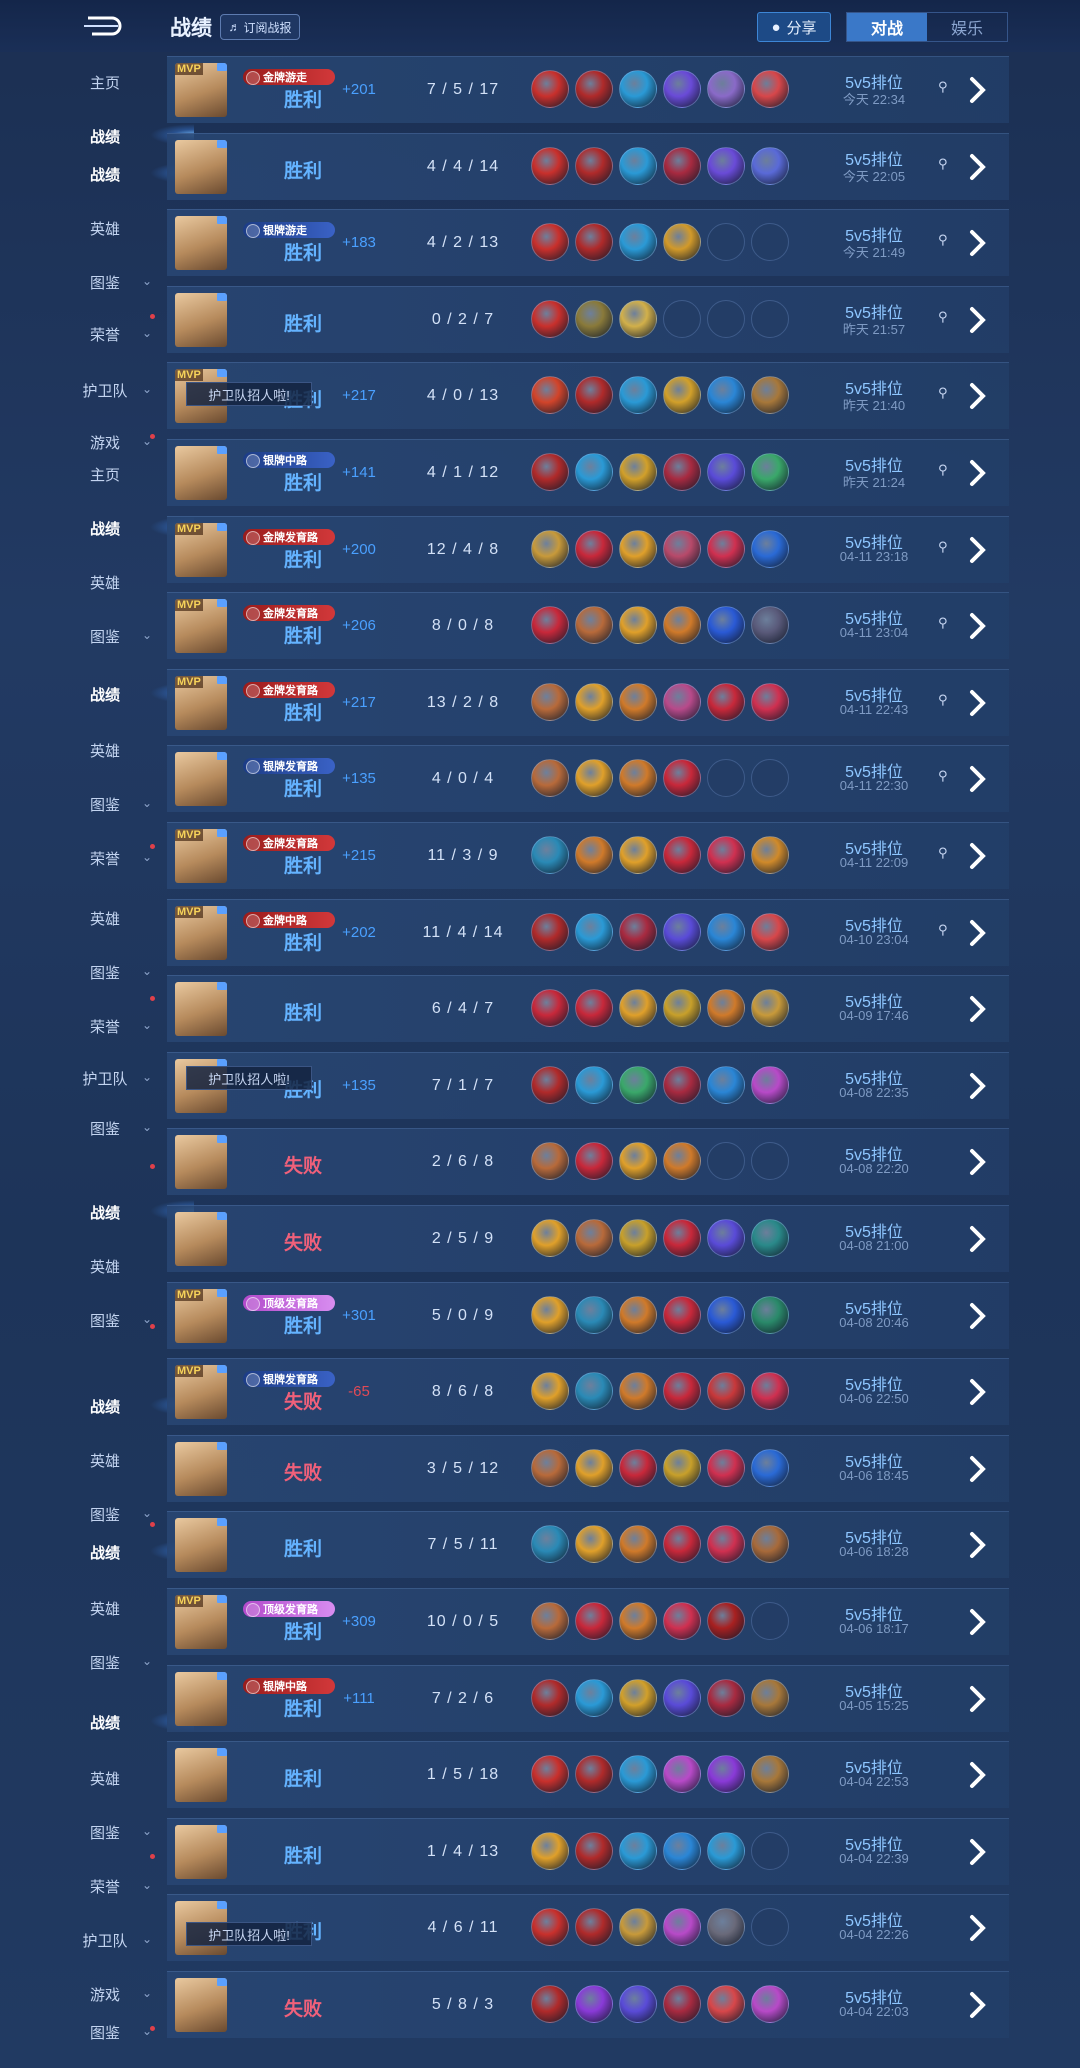  Describe the element at coordinates (588, 1315) in the screenshot. I see `match-row: MVP 顶级发育路 胜利 +301 5 / 0 / 9 5v5排位 04-08 20:46` at that location.